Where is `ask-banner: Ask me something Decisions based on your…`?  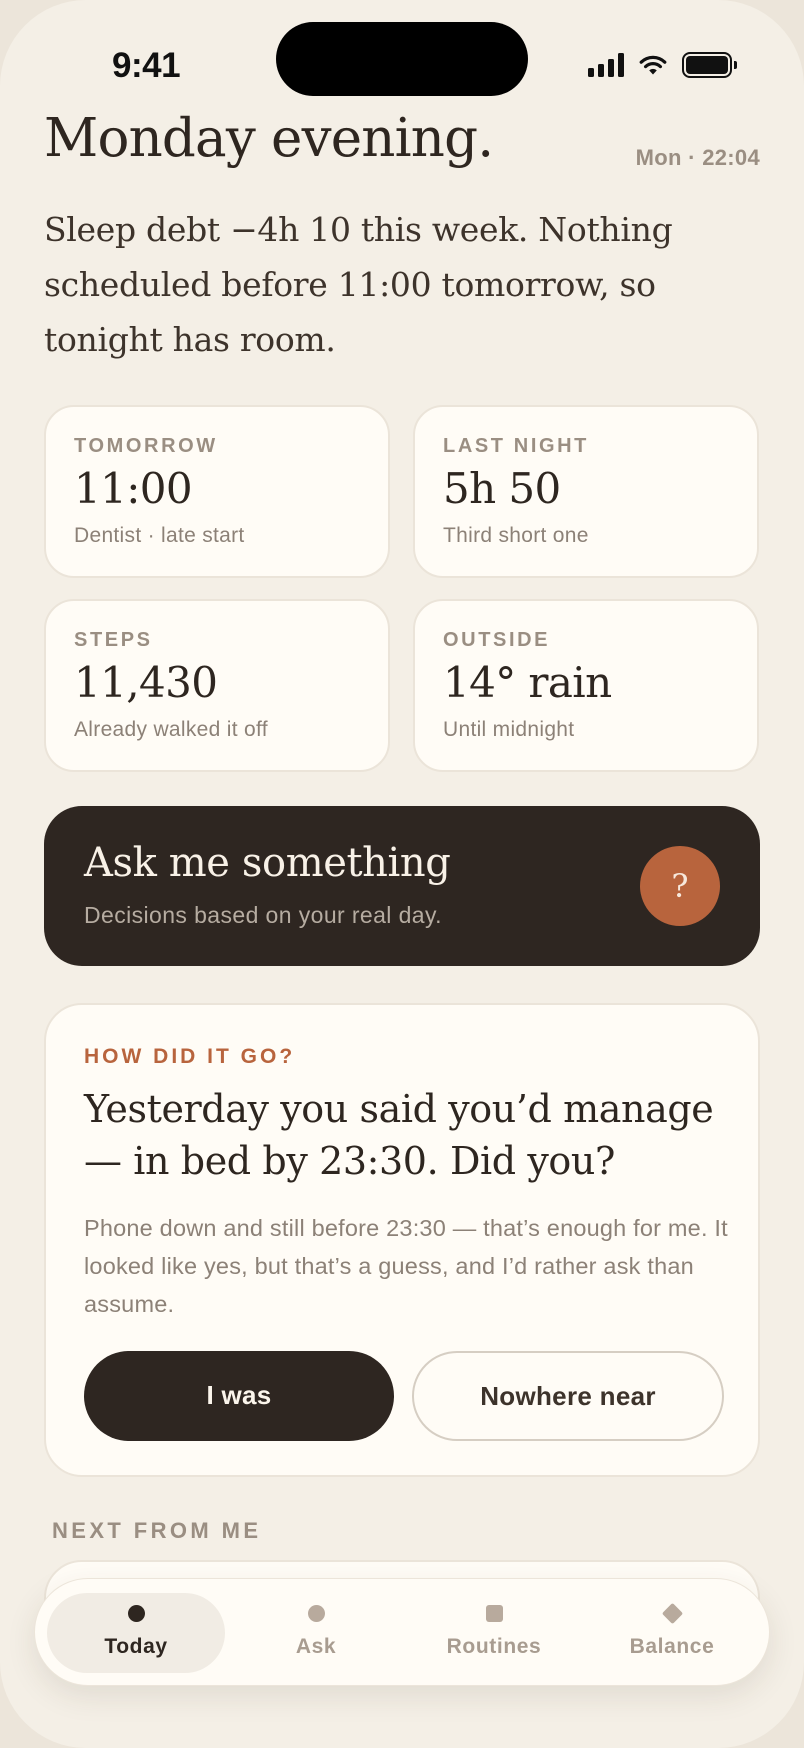
ask-banner: Ask me something Decisions based on your… is located at coordinates (402, 886).